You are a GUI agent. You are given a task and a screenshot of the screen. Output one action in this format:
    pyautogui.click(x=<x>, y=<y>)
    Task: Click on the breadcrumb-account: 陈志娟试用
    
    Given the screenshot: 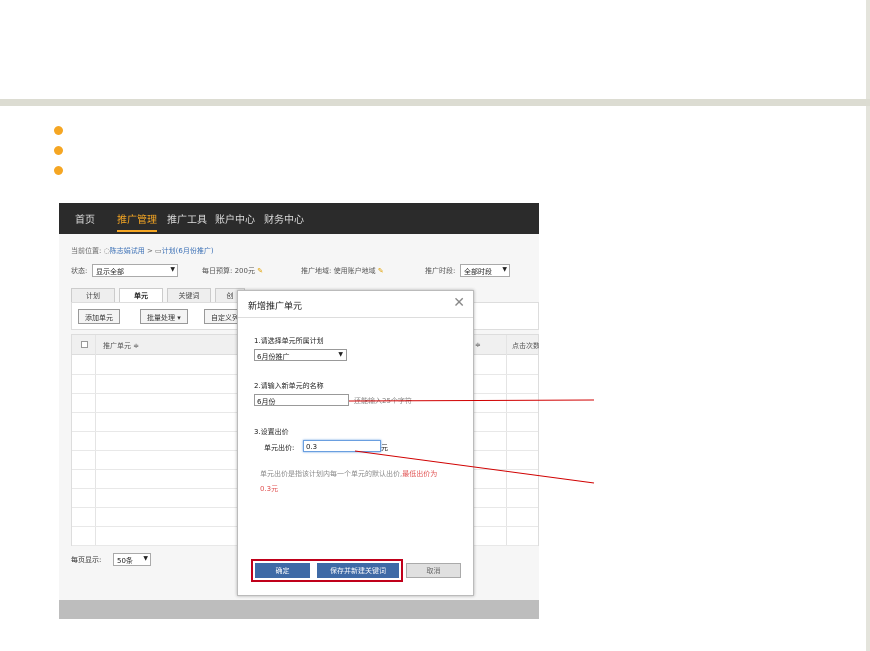 What is the action you would take?
    pyautogui.click(x=127, y=251)
    